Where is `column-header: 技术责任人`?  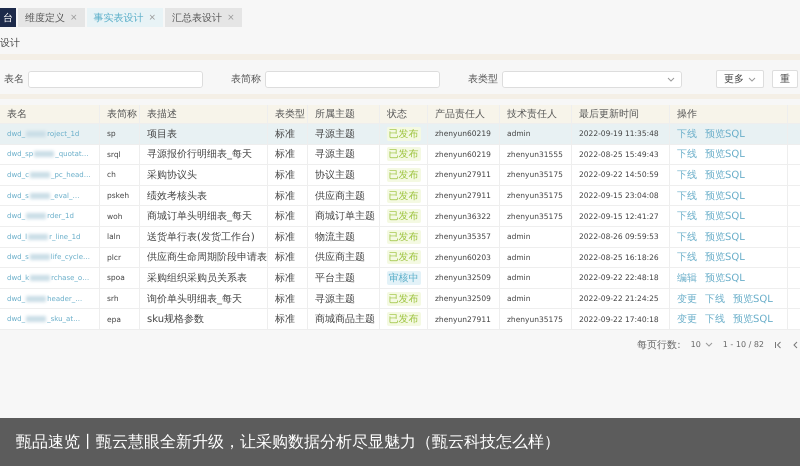
column-header: 技术责任人 is located at coordinates (536, 114).